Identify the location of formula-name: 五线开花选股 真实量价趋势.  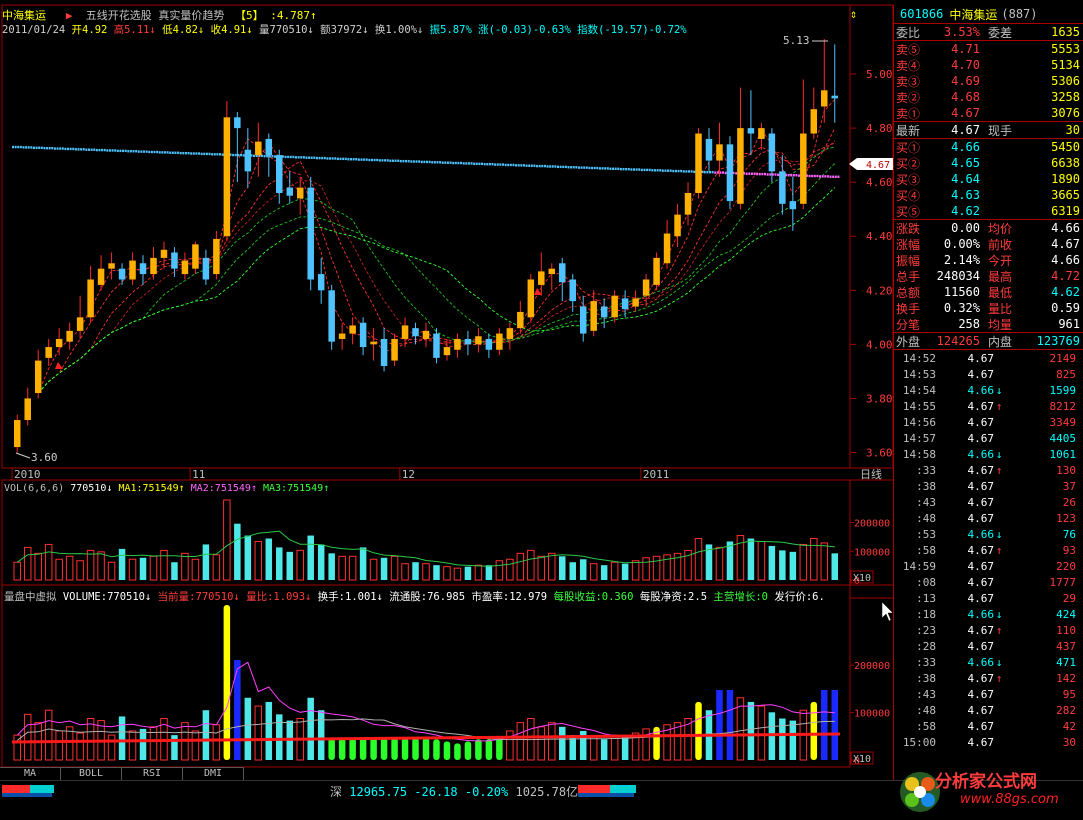
(155, 15).